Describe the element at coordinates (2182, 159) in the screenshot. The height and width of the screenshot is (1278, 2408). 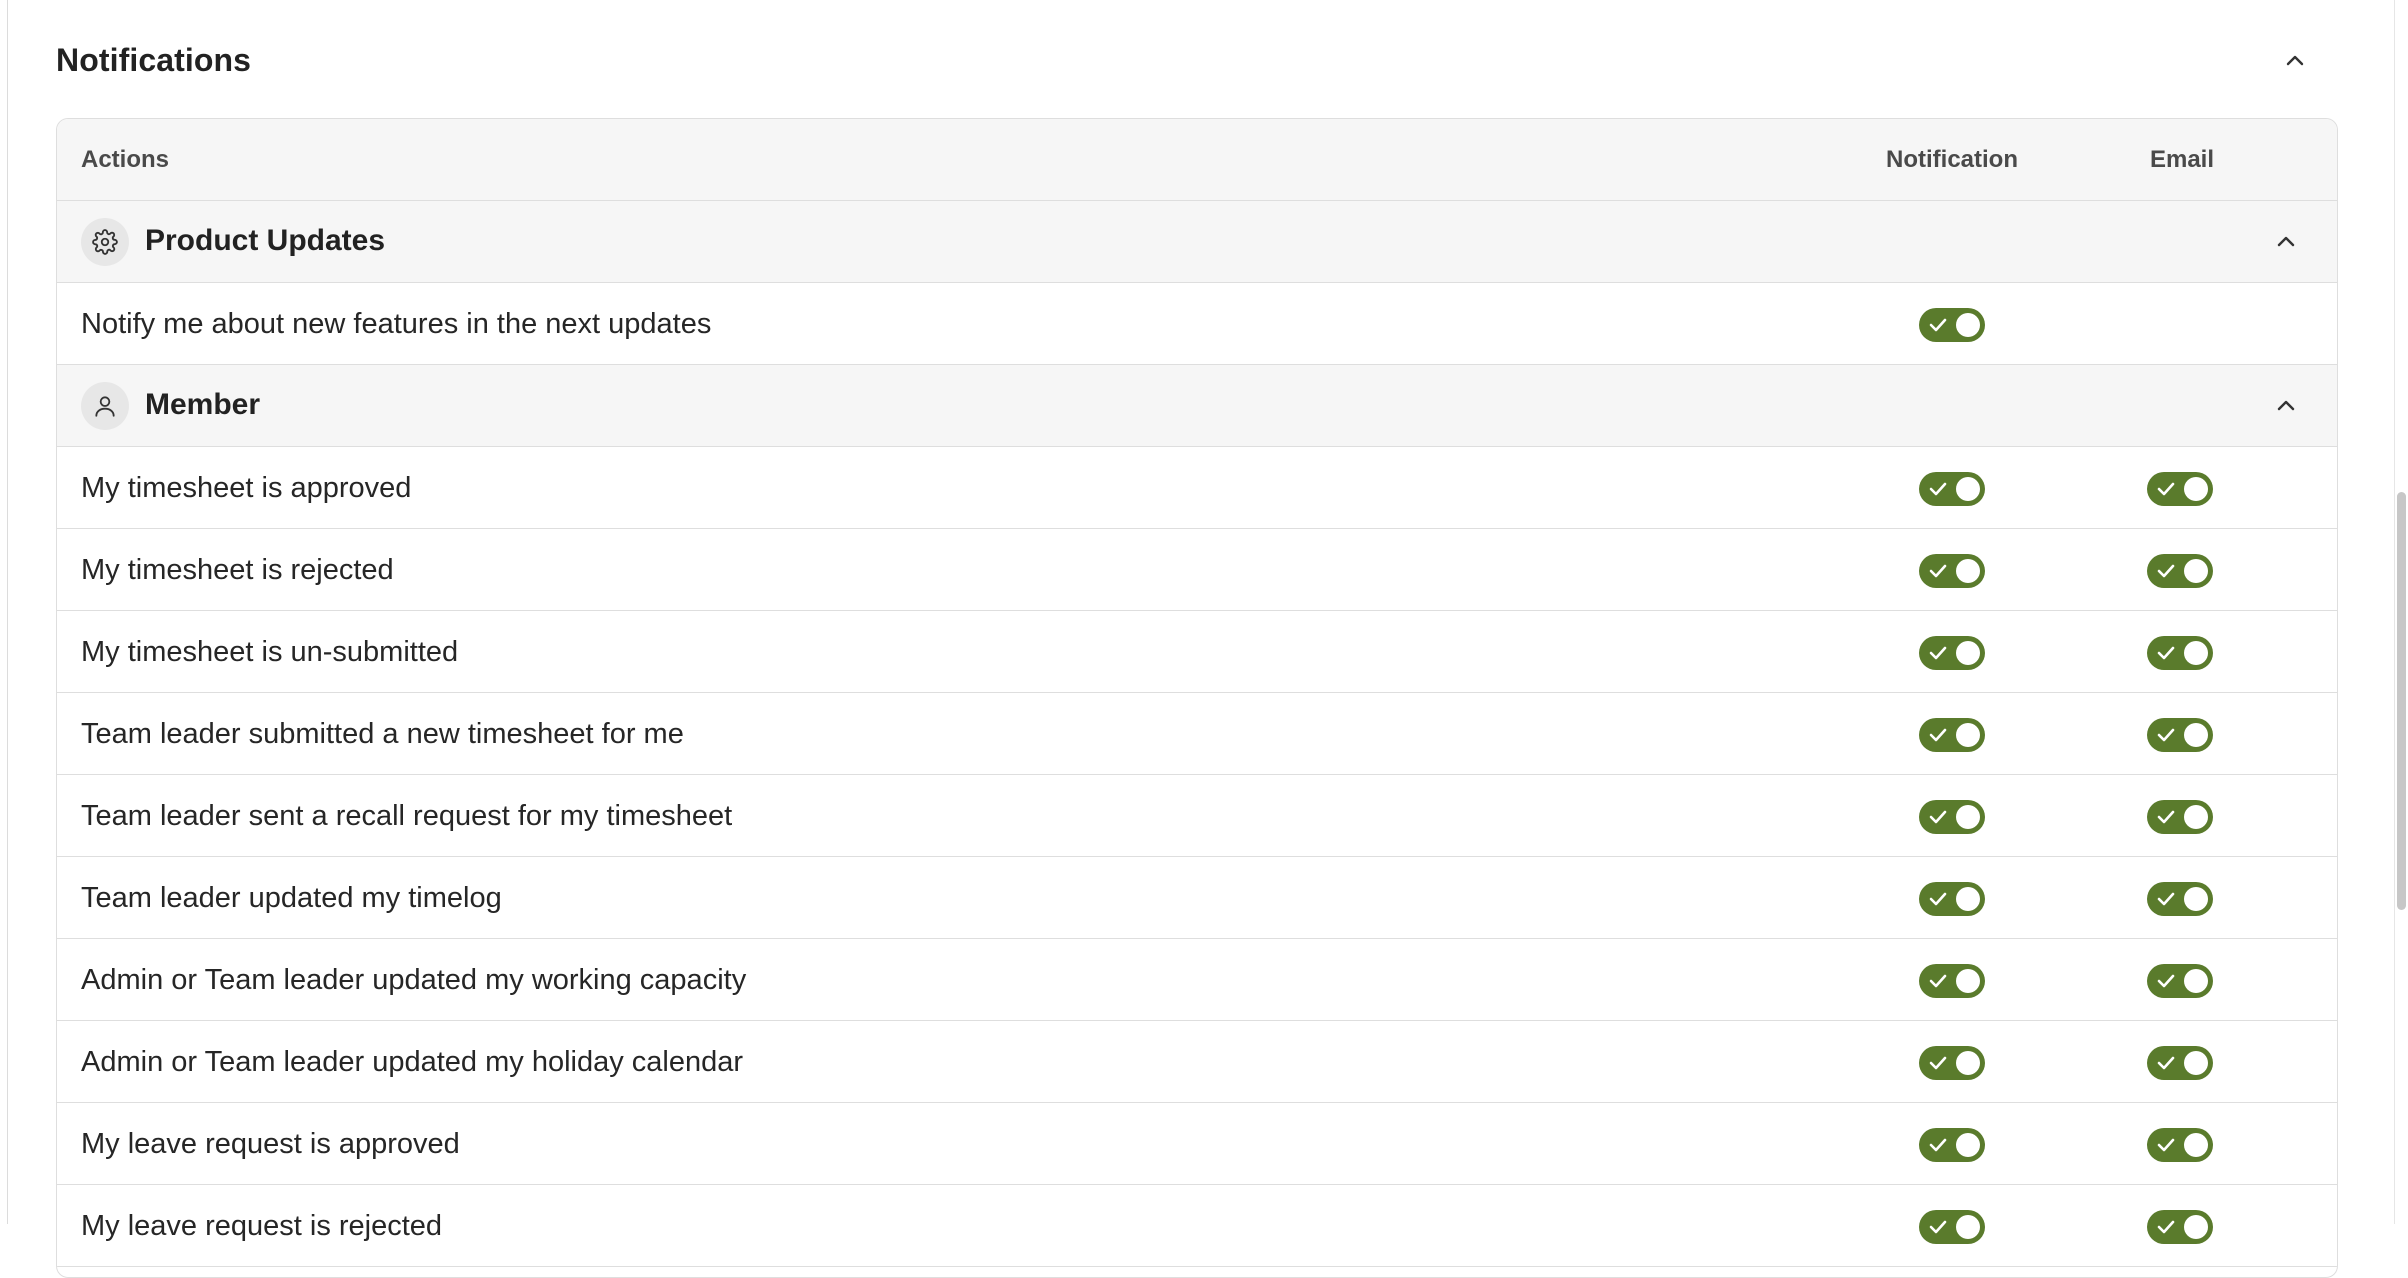
I see `column-header-email: Email` at that location.